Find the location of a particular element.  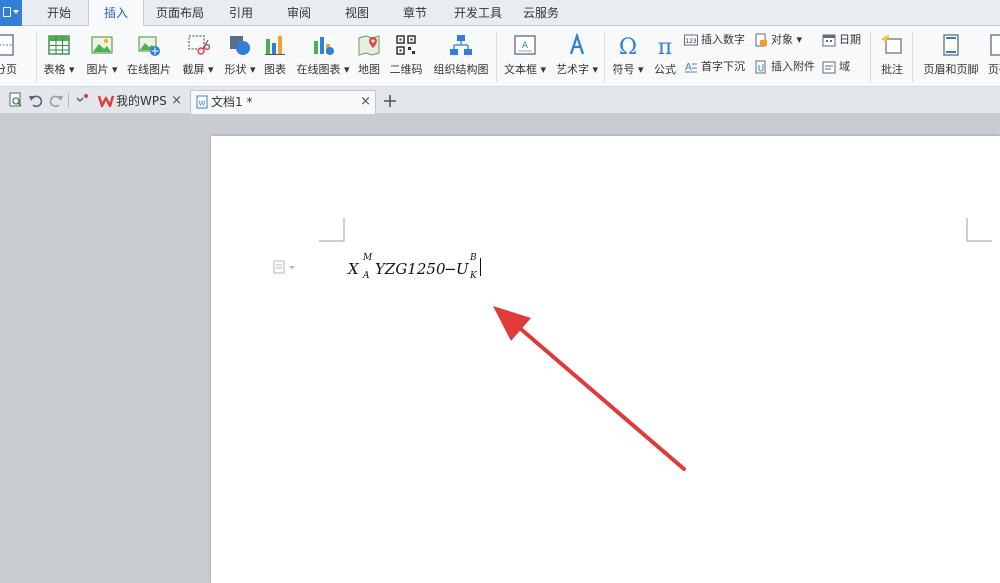

screenshot-button: 截屏 ▾ is located at coordinates (198, 57).